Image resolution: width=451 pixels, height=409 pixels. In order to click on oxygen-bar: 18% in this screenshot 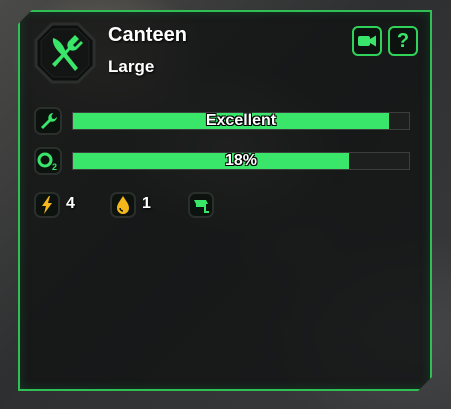, I will do `click(241, 161)`.